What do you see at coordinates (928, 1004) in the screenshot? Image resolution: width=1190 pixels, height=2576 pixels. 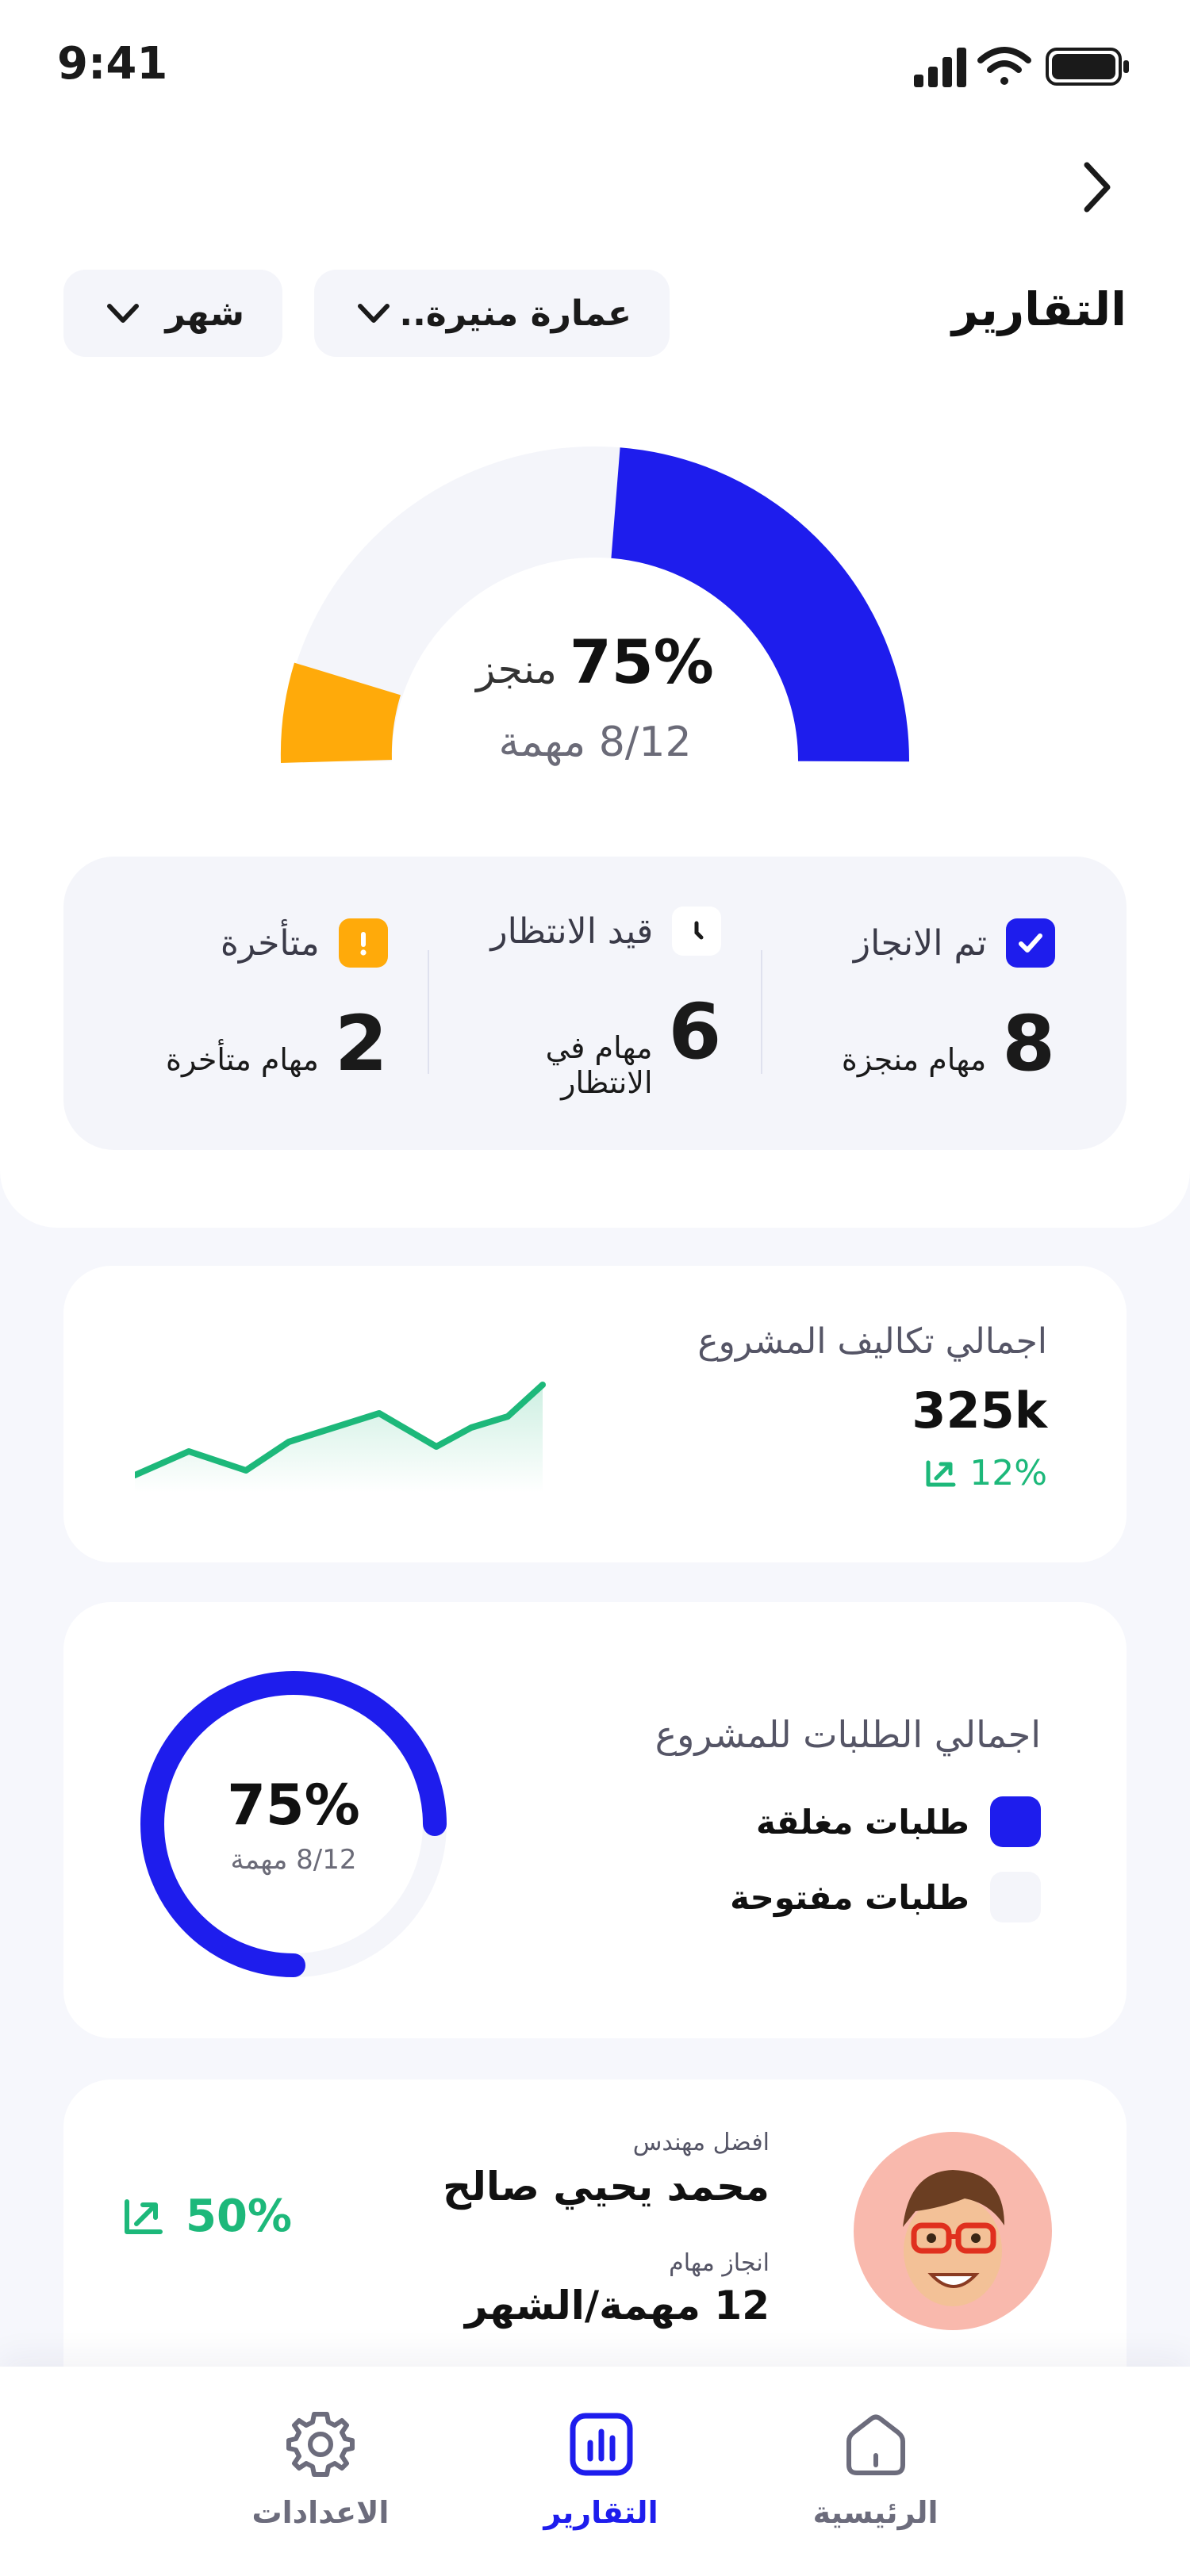 I see `stat-completed: تم الانجاز 8 مهام منجزة` at bounding box center [928, 1004].